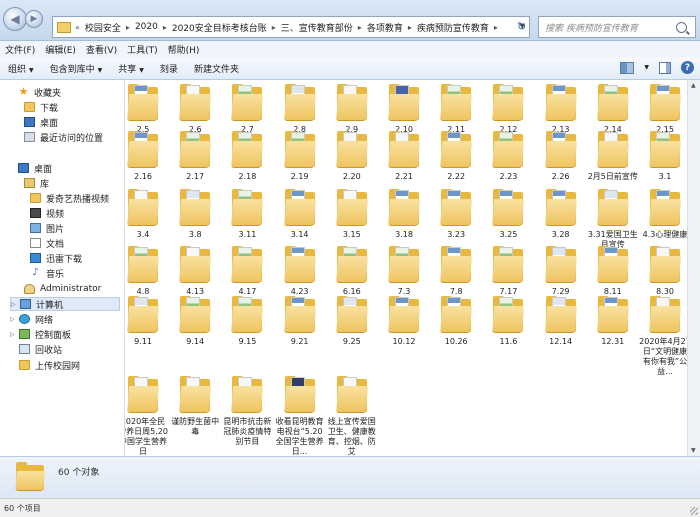 This screenshot has height=517, width=700. I want to click on menu-edit: 编辑(E), so click(60, 49).